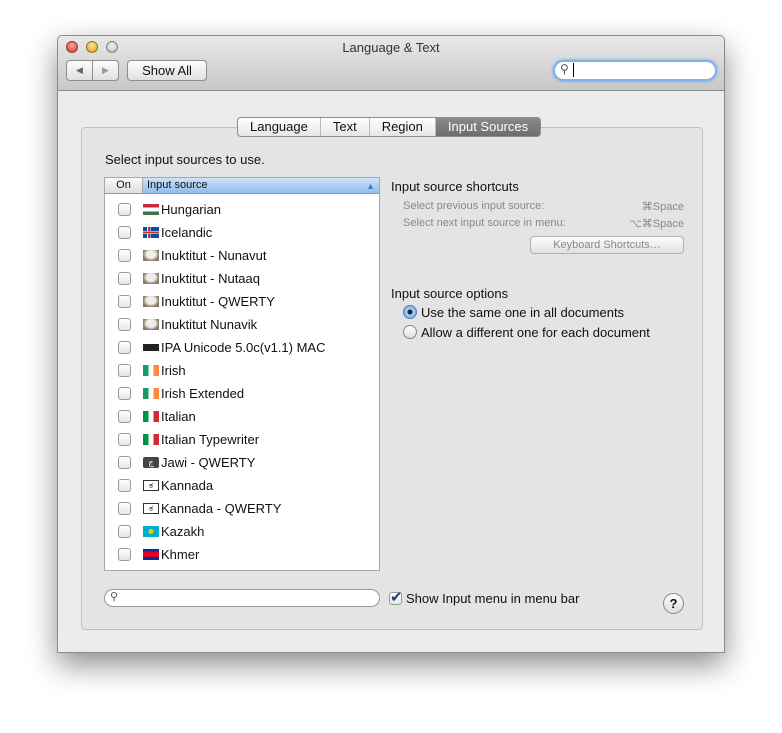  I want to click on list-item: Inuktitut Nunavik, so click(242, 324).